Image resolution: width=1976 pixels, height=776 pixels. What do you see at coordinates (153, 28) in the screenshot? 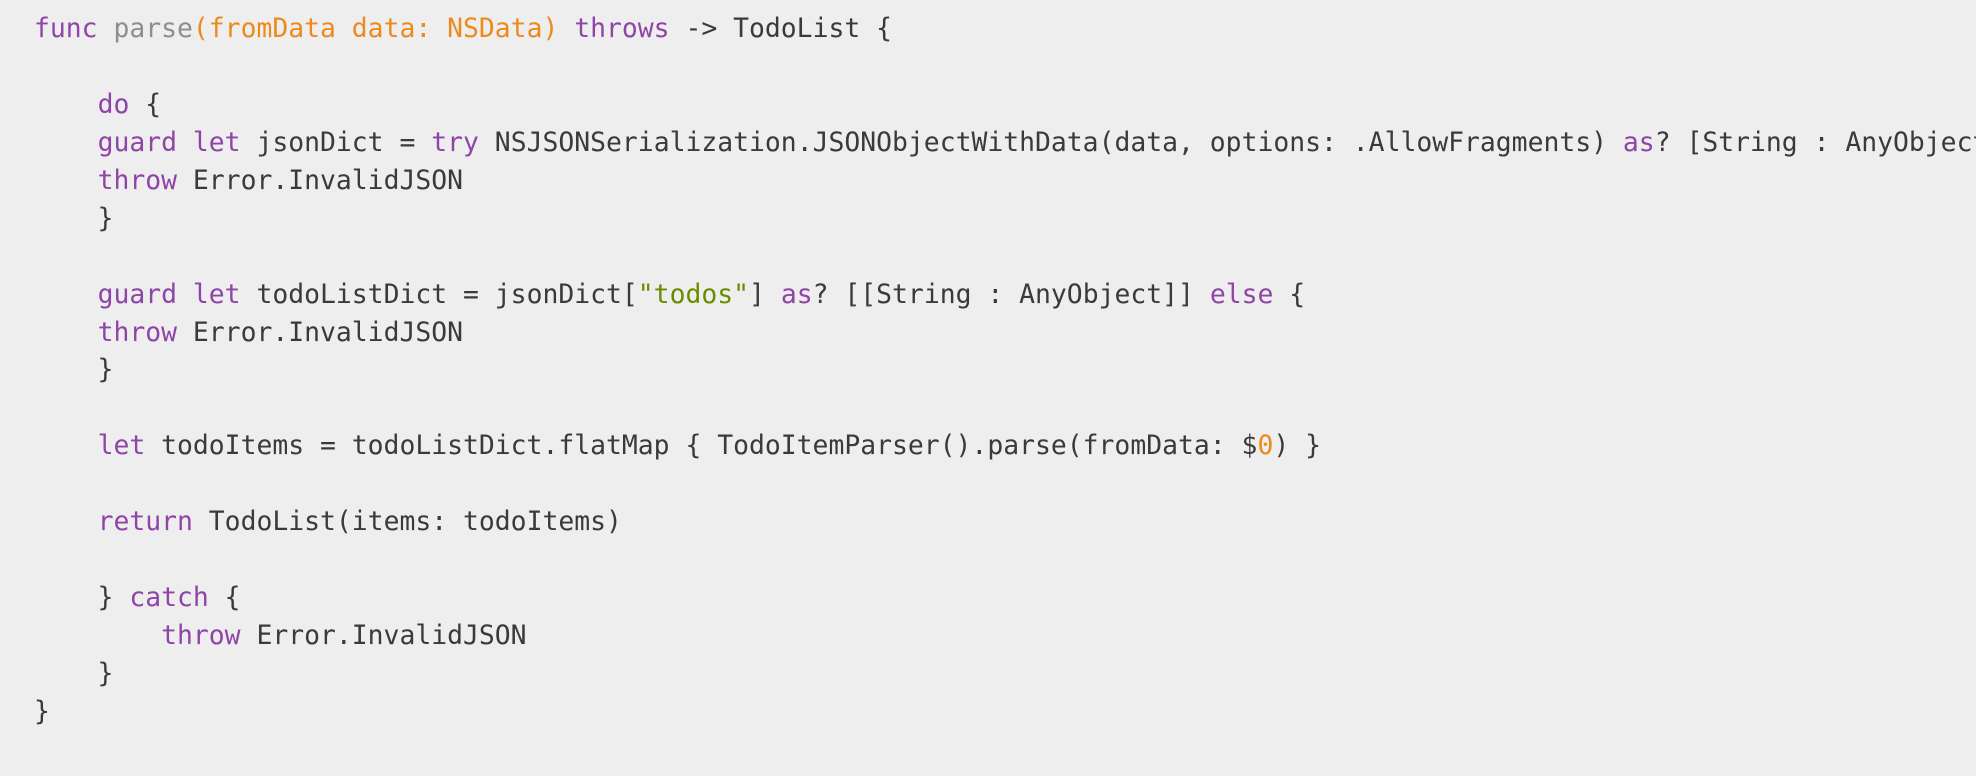
I see `function-name-token: parse` at bounding box center [153, 28].